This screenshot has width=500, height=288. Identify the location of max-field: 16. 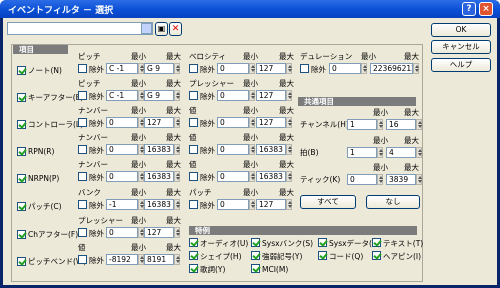
(401, 124).